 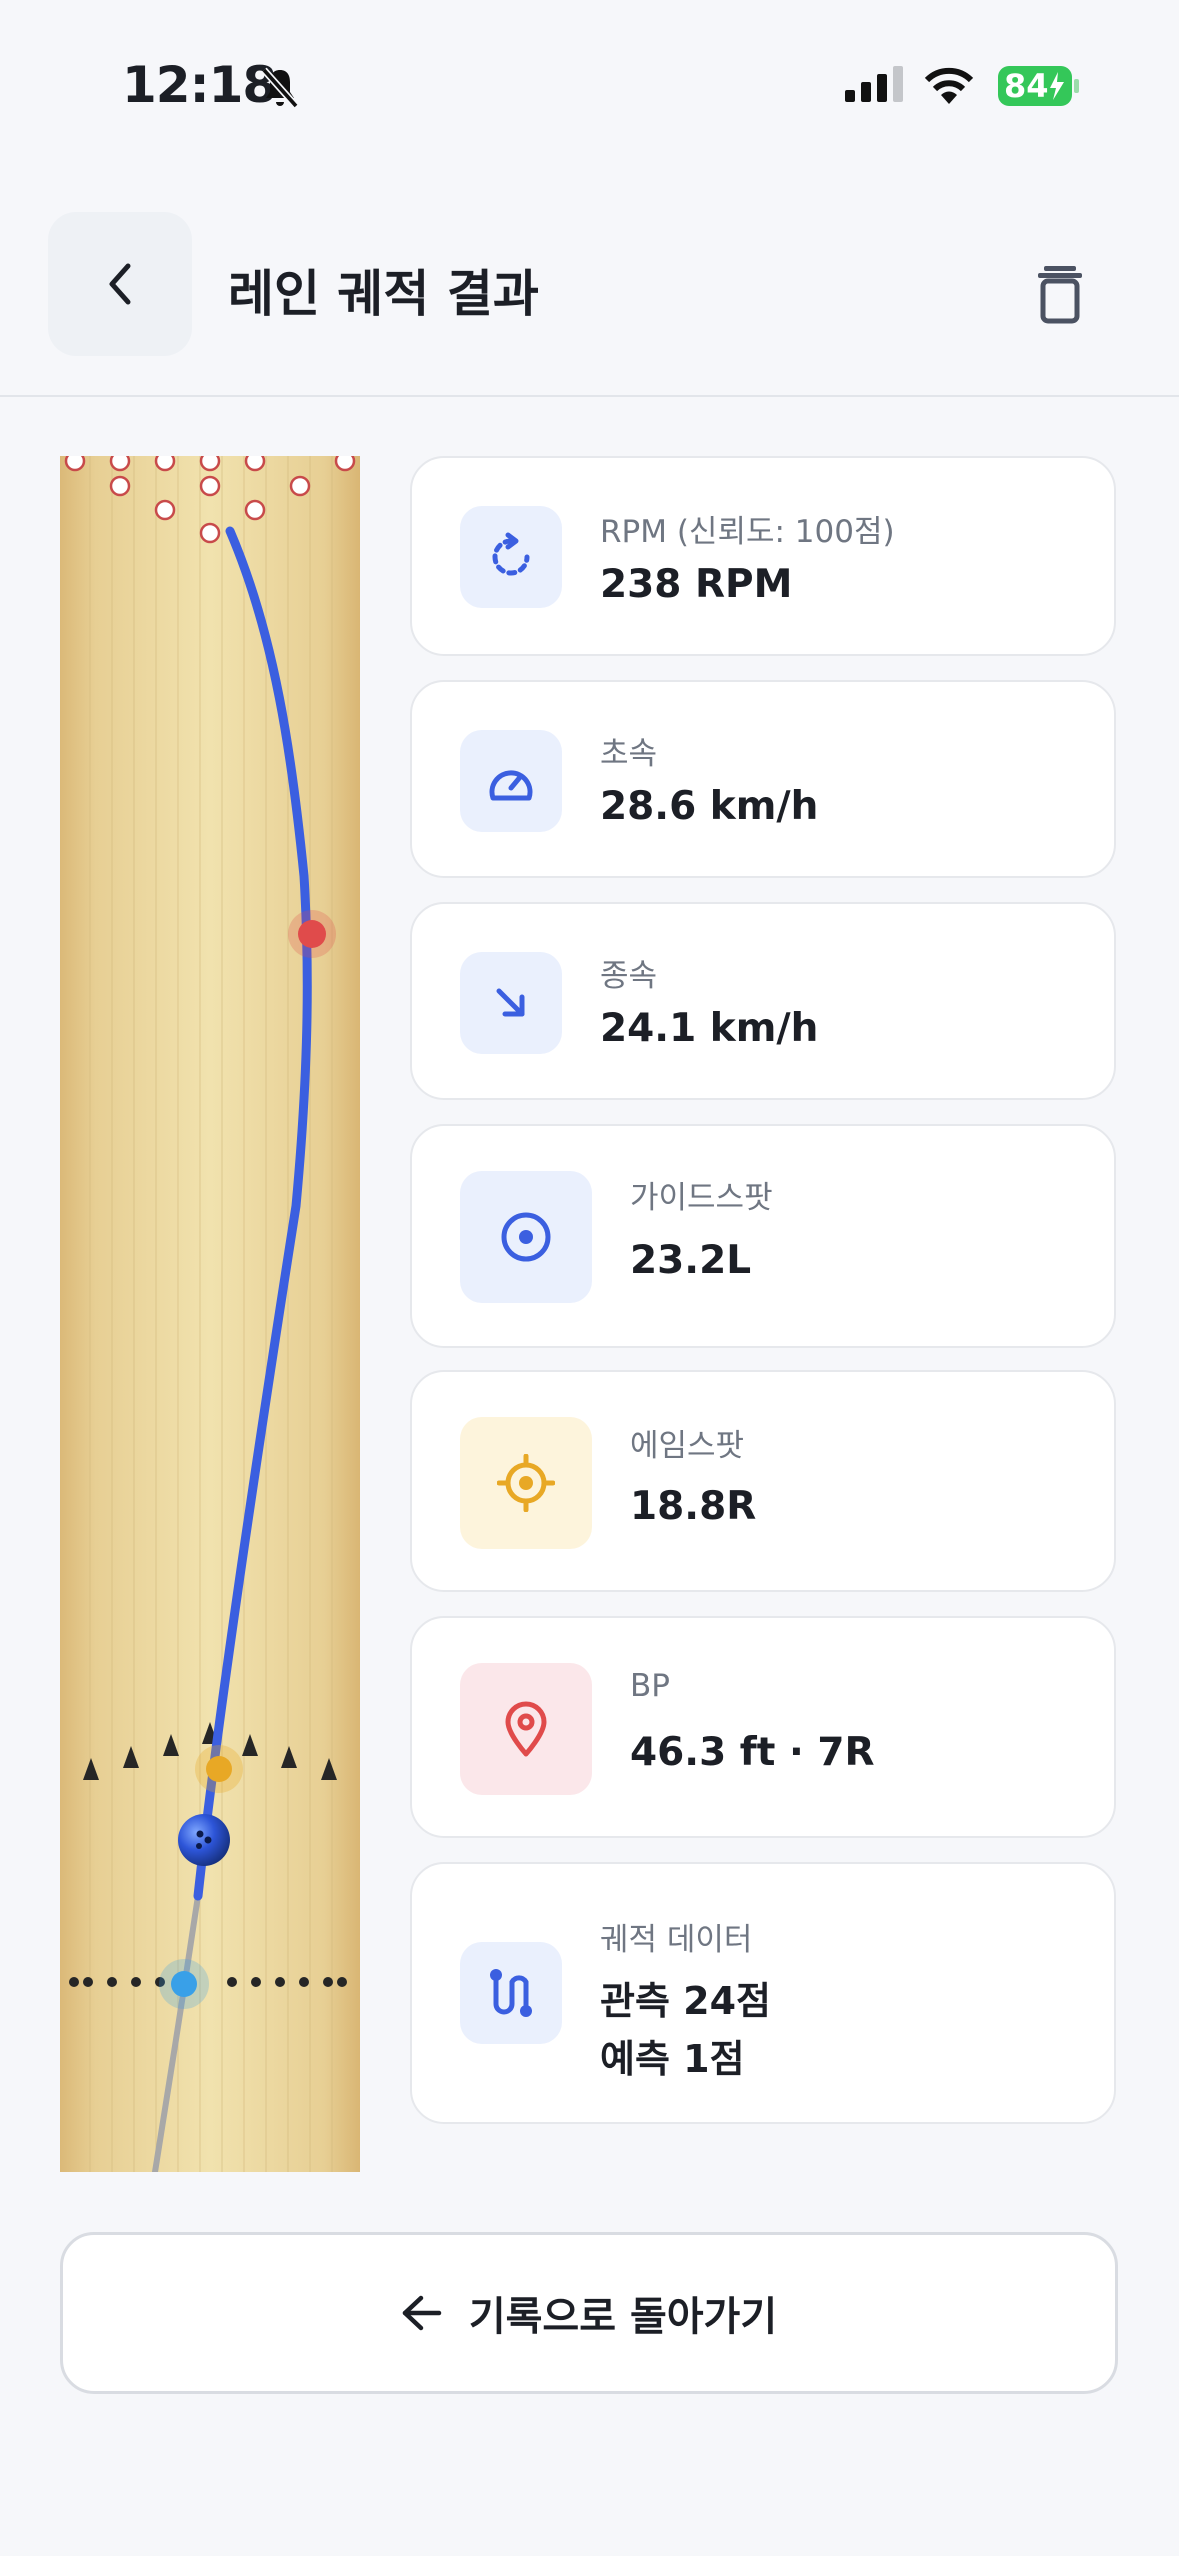 What do you see at coordinates (709, 1028) in the screenshot?
I see `final-speed-value: 24.1 km/h` at bounding box center [709, 1028].